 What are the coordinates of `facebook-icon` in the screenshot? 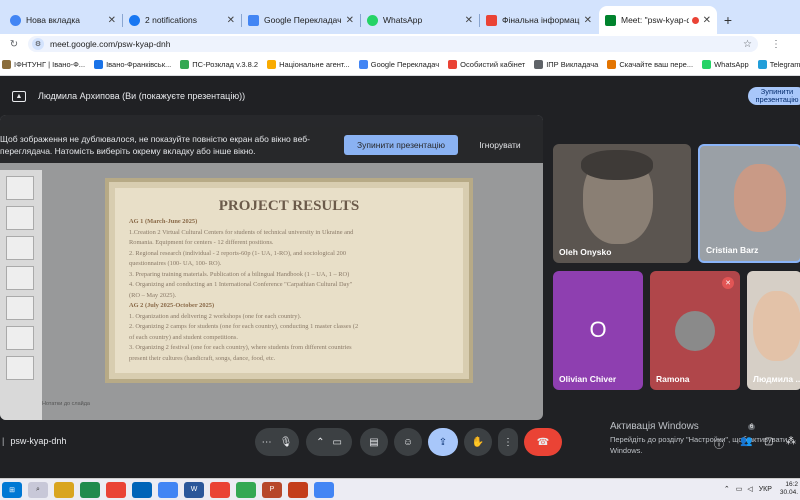 It's located at (134, 20).